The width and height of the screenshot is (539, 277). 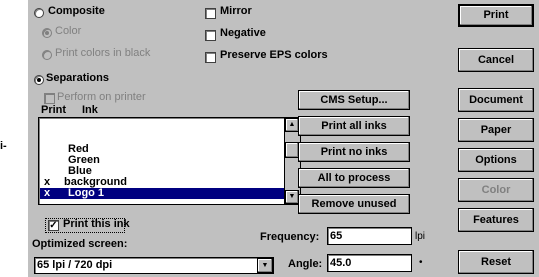 I want to click on composite-radio, so click(x=39, y=13).